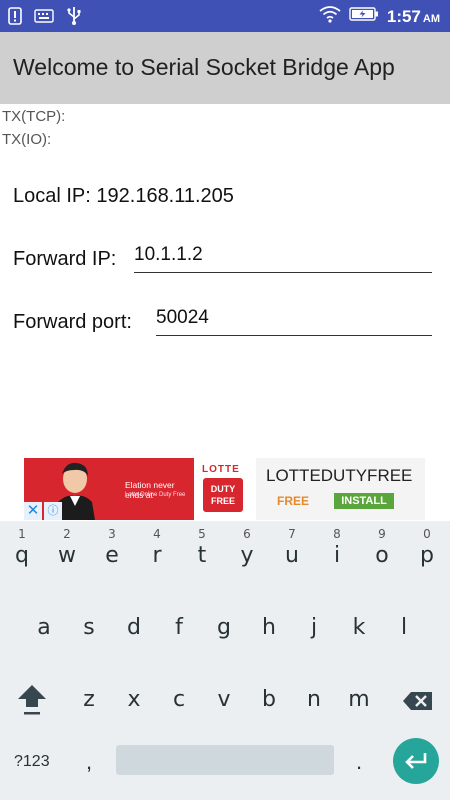 Image resolution: width=450 pixels, height=800 pixels. I want to click on key-c: c, so click(179, 700).